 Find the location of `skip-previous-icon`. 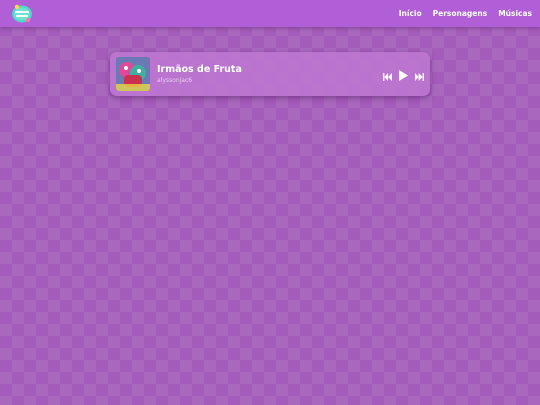

skip-previous-icon is located at coordinates (387, 75).